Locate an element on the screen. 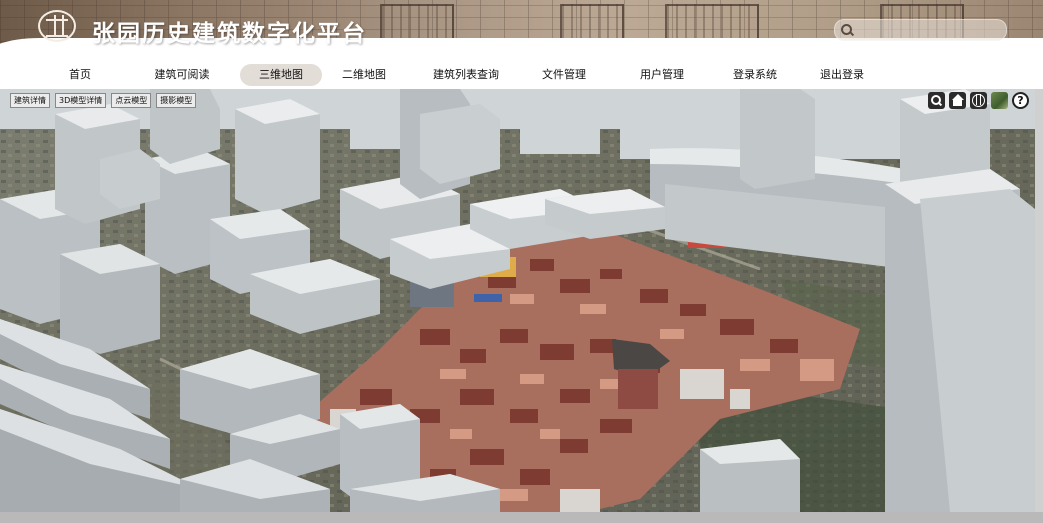 The height and width of the screenshot is (523, 1043). nav-building-readable: 建筑可阅读 is located at coordinates (182, 75).